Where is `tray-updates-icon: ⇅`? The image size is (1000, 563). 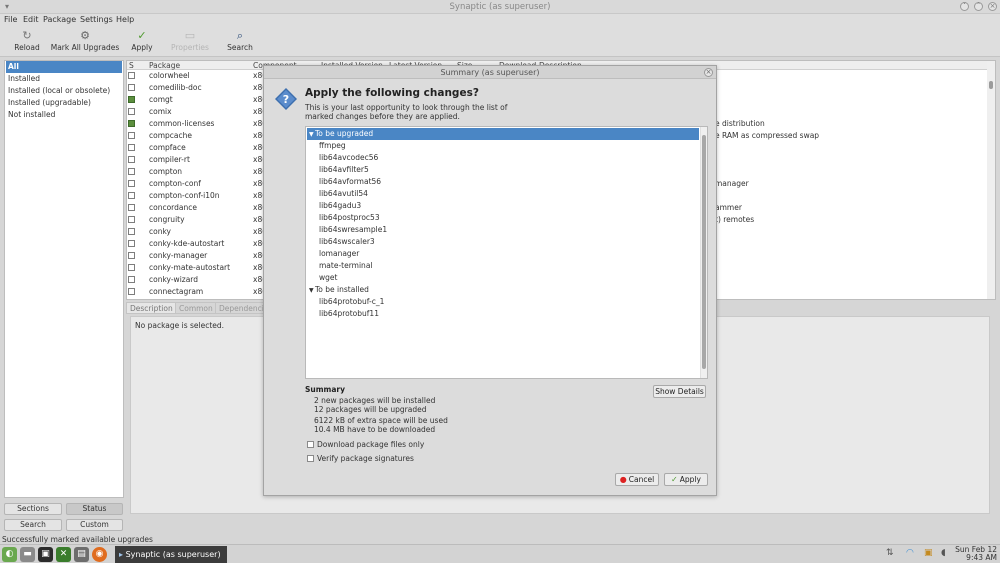 tray-updates-icon: ⇅ is located at coordinates (890, 554).